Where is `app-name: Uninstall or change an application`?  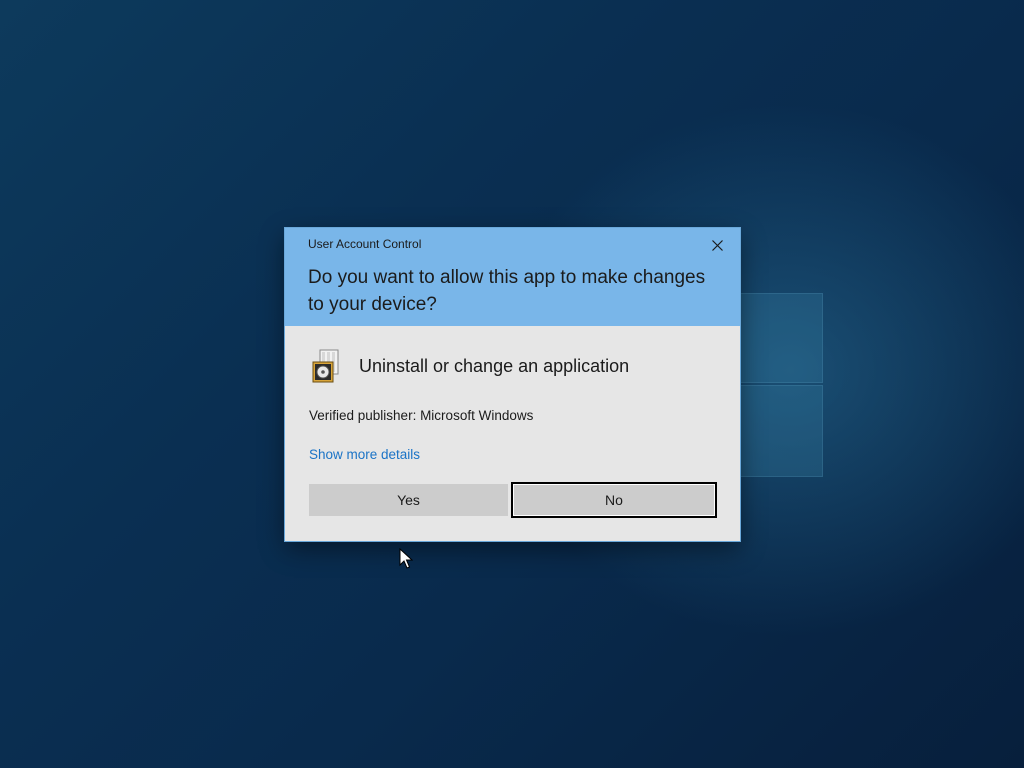
app-name: Uninstall or change an application is located at coordinates (494, 365).